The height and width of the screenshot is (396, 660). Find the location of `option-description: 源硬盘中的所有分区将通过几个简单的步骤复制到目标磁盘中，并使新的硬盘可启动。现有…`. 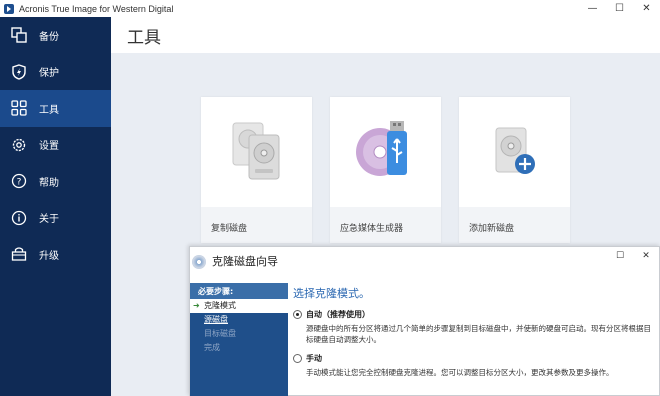

option-description: 源硬盘中的所有分区将通过几个简单的步骤复制到目标磁盘中，并使新的硬盘可启动。现有… is located at coordinates (478, 334).